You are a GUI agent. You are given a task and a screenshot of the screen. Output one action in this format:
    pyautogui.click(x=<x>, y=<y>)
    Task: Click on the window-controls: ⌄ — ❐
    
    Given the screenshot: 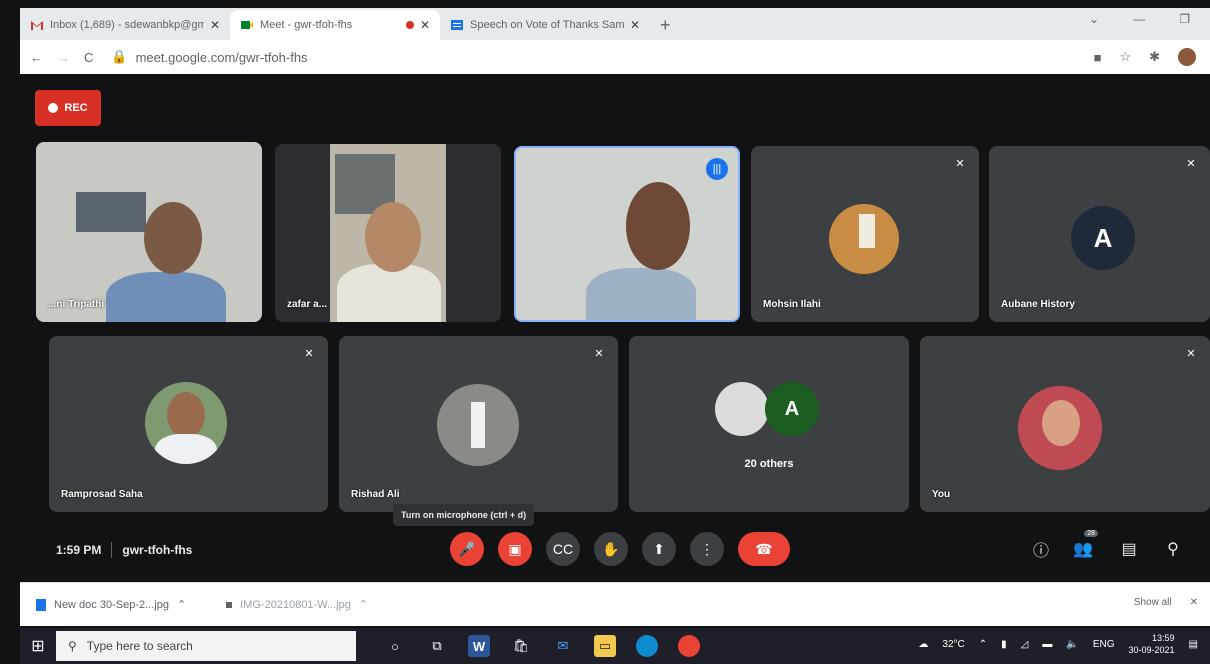 What is the action you would take?
    pyautogui.click(x=1139, y=19)
    